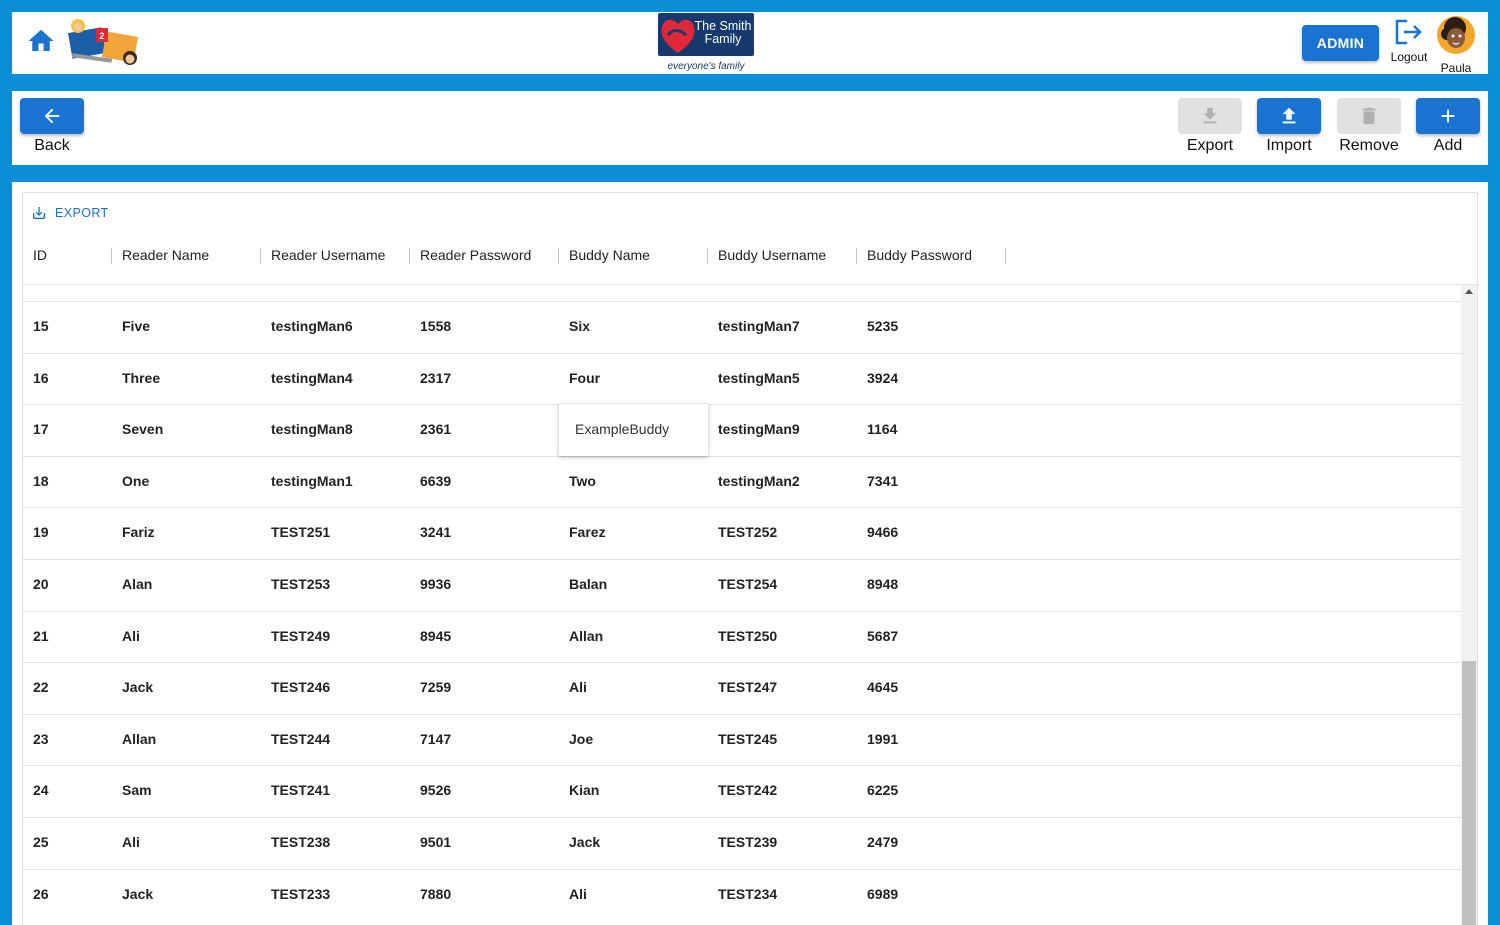  I want to click on cell-reader-password: 7259, so click(484, 688).